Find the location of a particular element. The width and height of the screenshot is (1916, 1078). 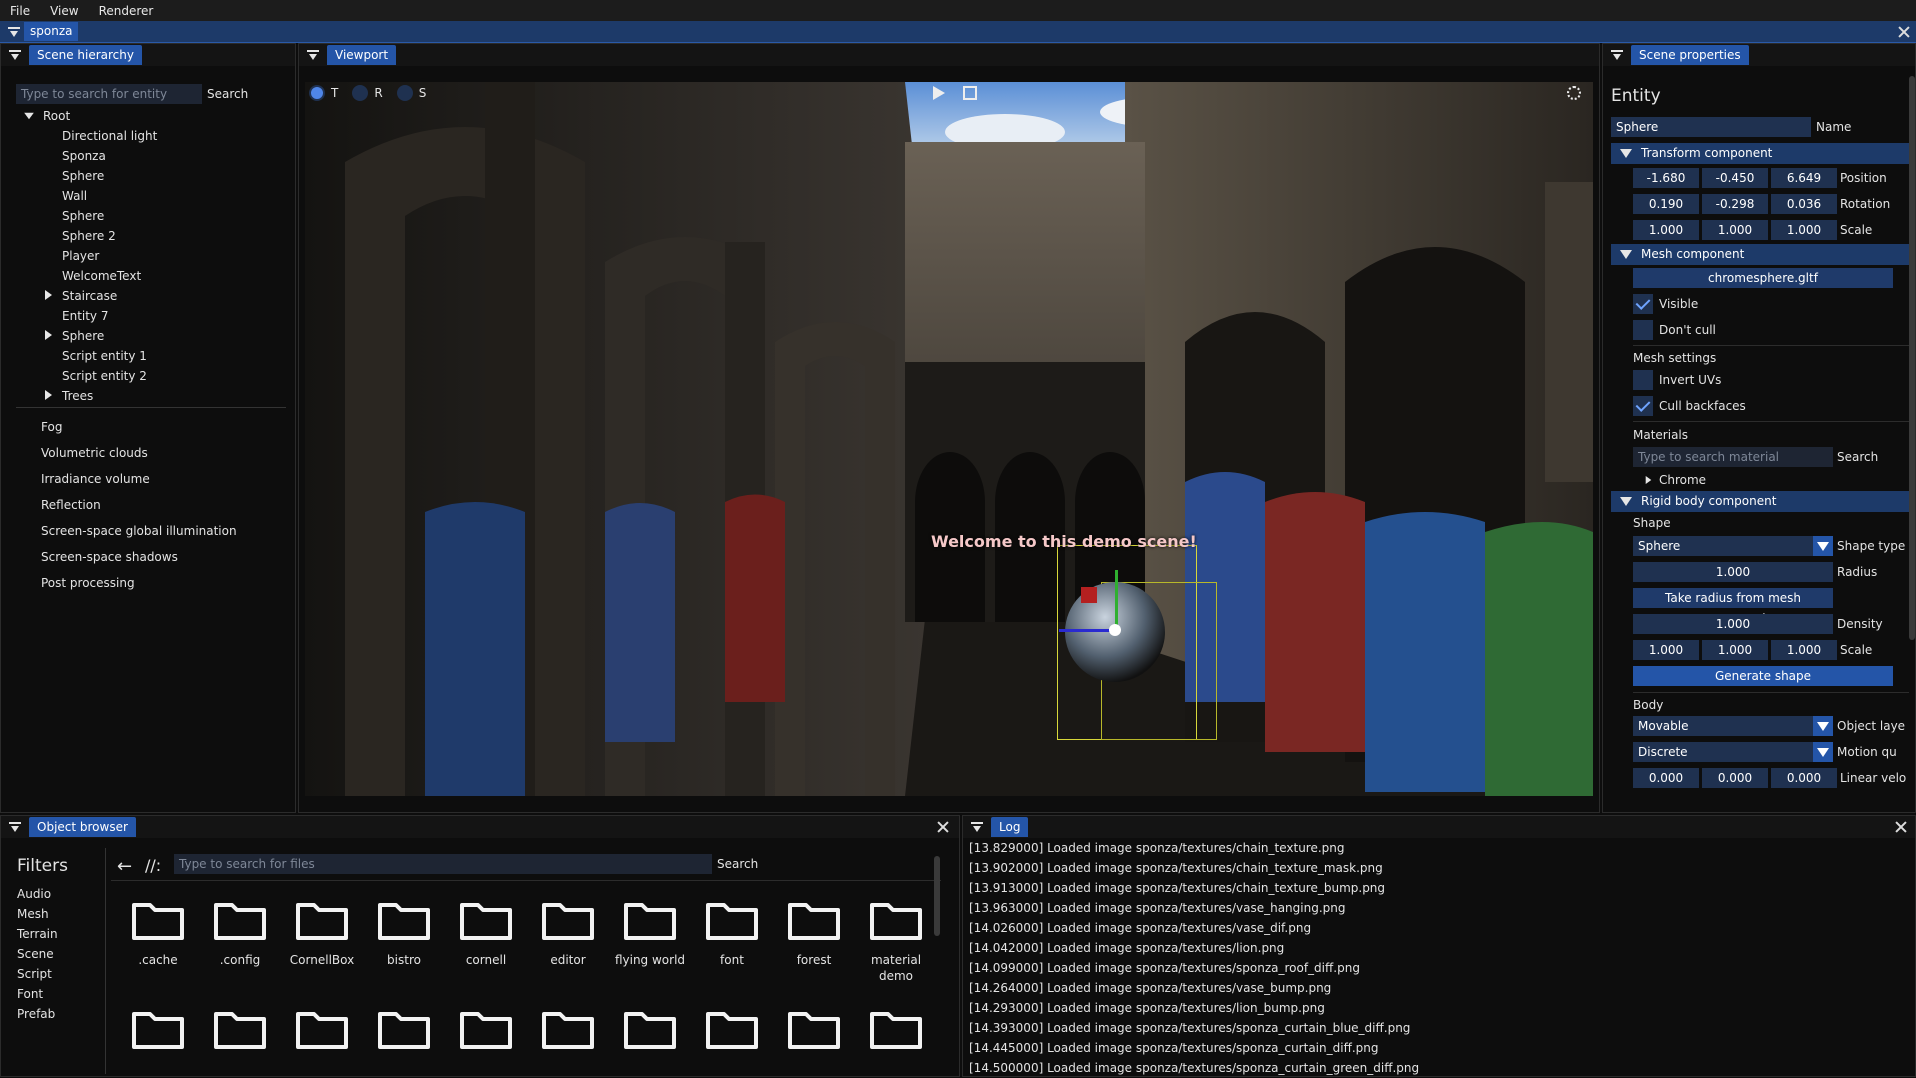

translate-radio-icon is located at coordinates (317, 93).